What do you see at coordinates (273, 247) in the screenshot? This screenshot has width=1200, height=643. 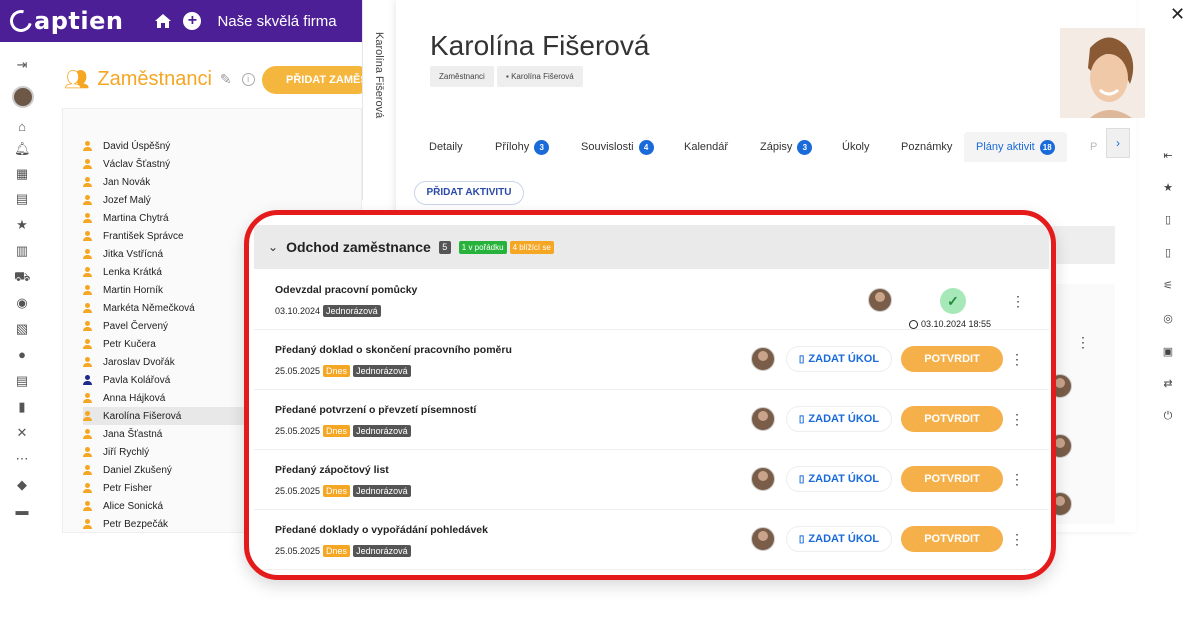 I see `chevron-down-icon: ⌄` at bounding box center [273, 247].